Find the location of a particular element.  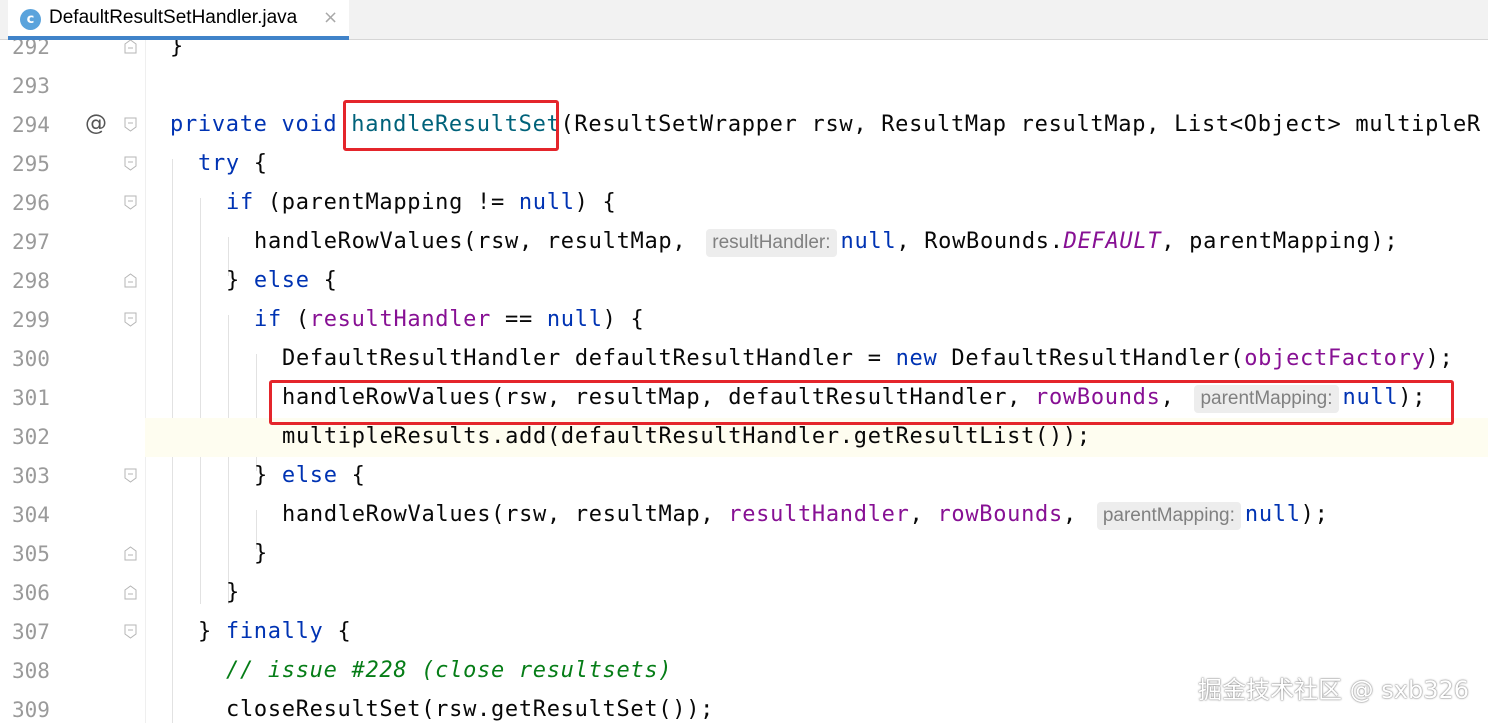

watermark: 掘金技术社区 @ sxb326 is located at coordinates (1334, 690).